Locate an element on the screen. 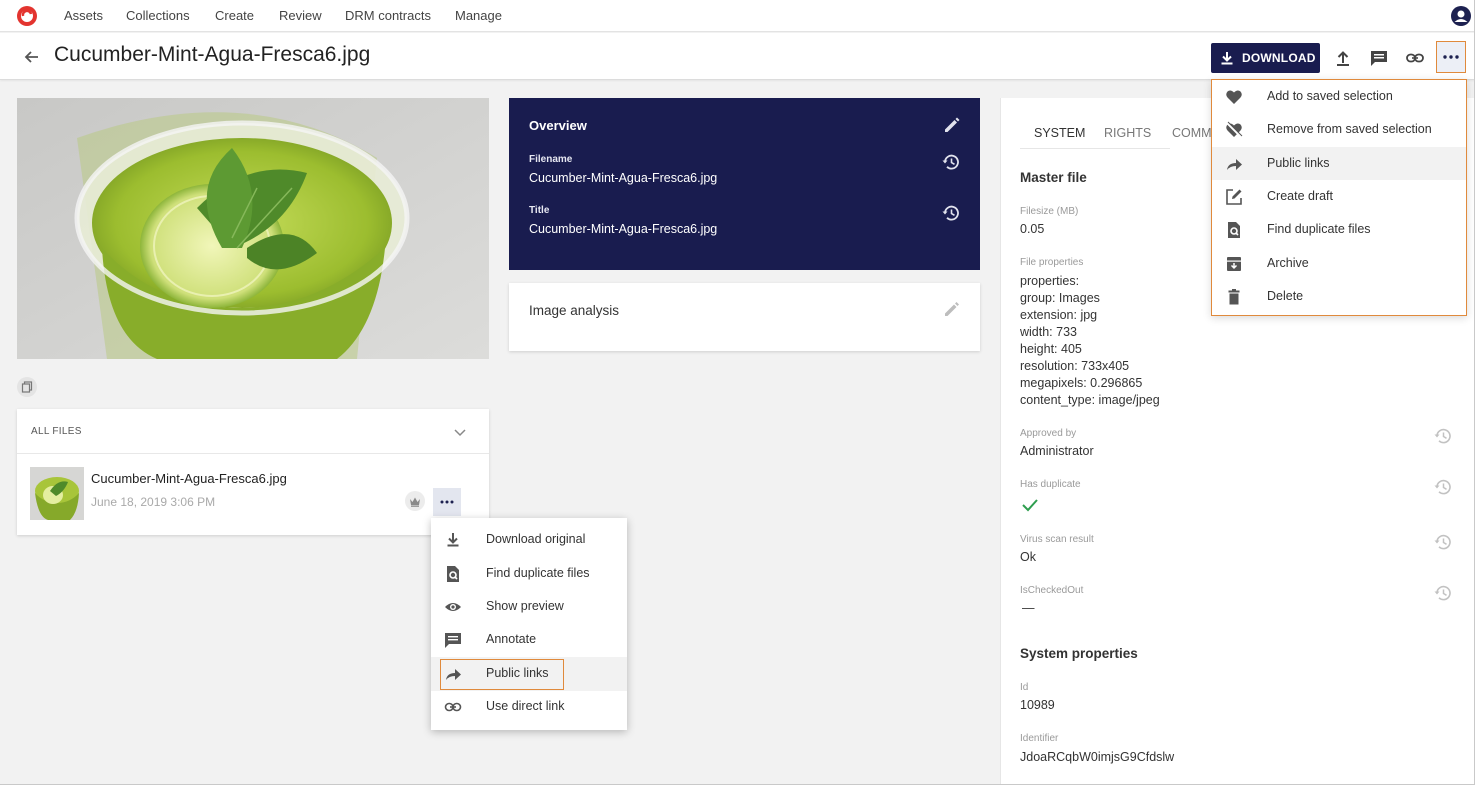 The image size is (1475, 785). find-file-icon is located at coordinates (1234, 230).